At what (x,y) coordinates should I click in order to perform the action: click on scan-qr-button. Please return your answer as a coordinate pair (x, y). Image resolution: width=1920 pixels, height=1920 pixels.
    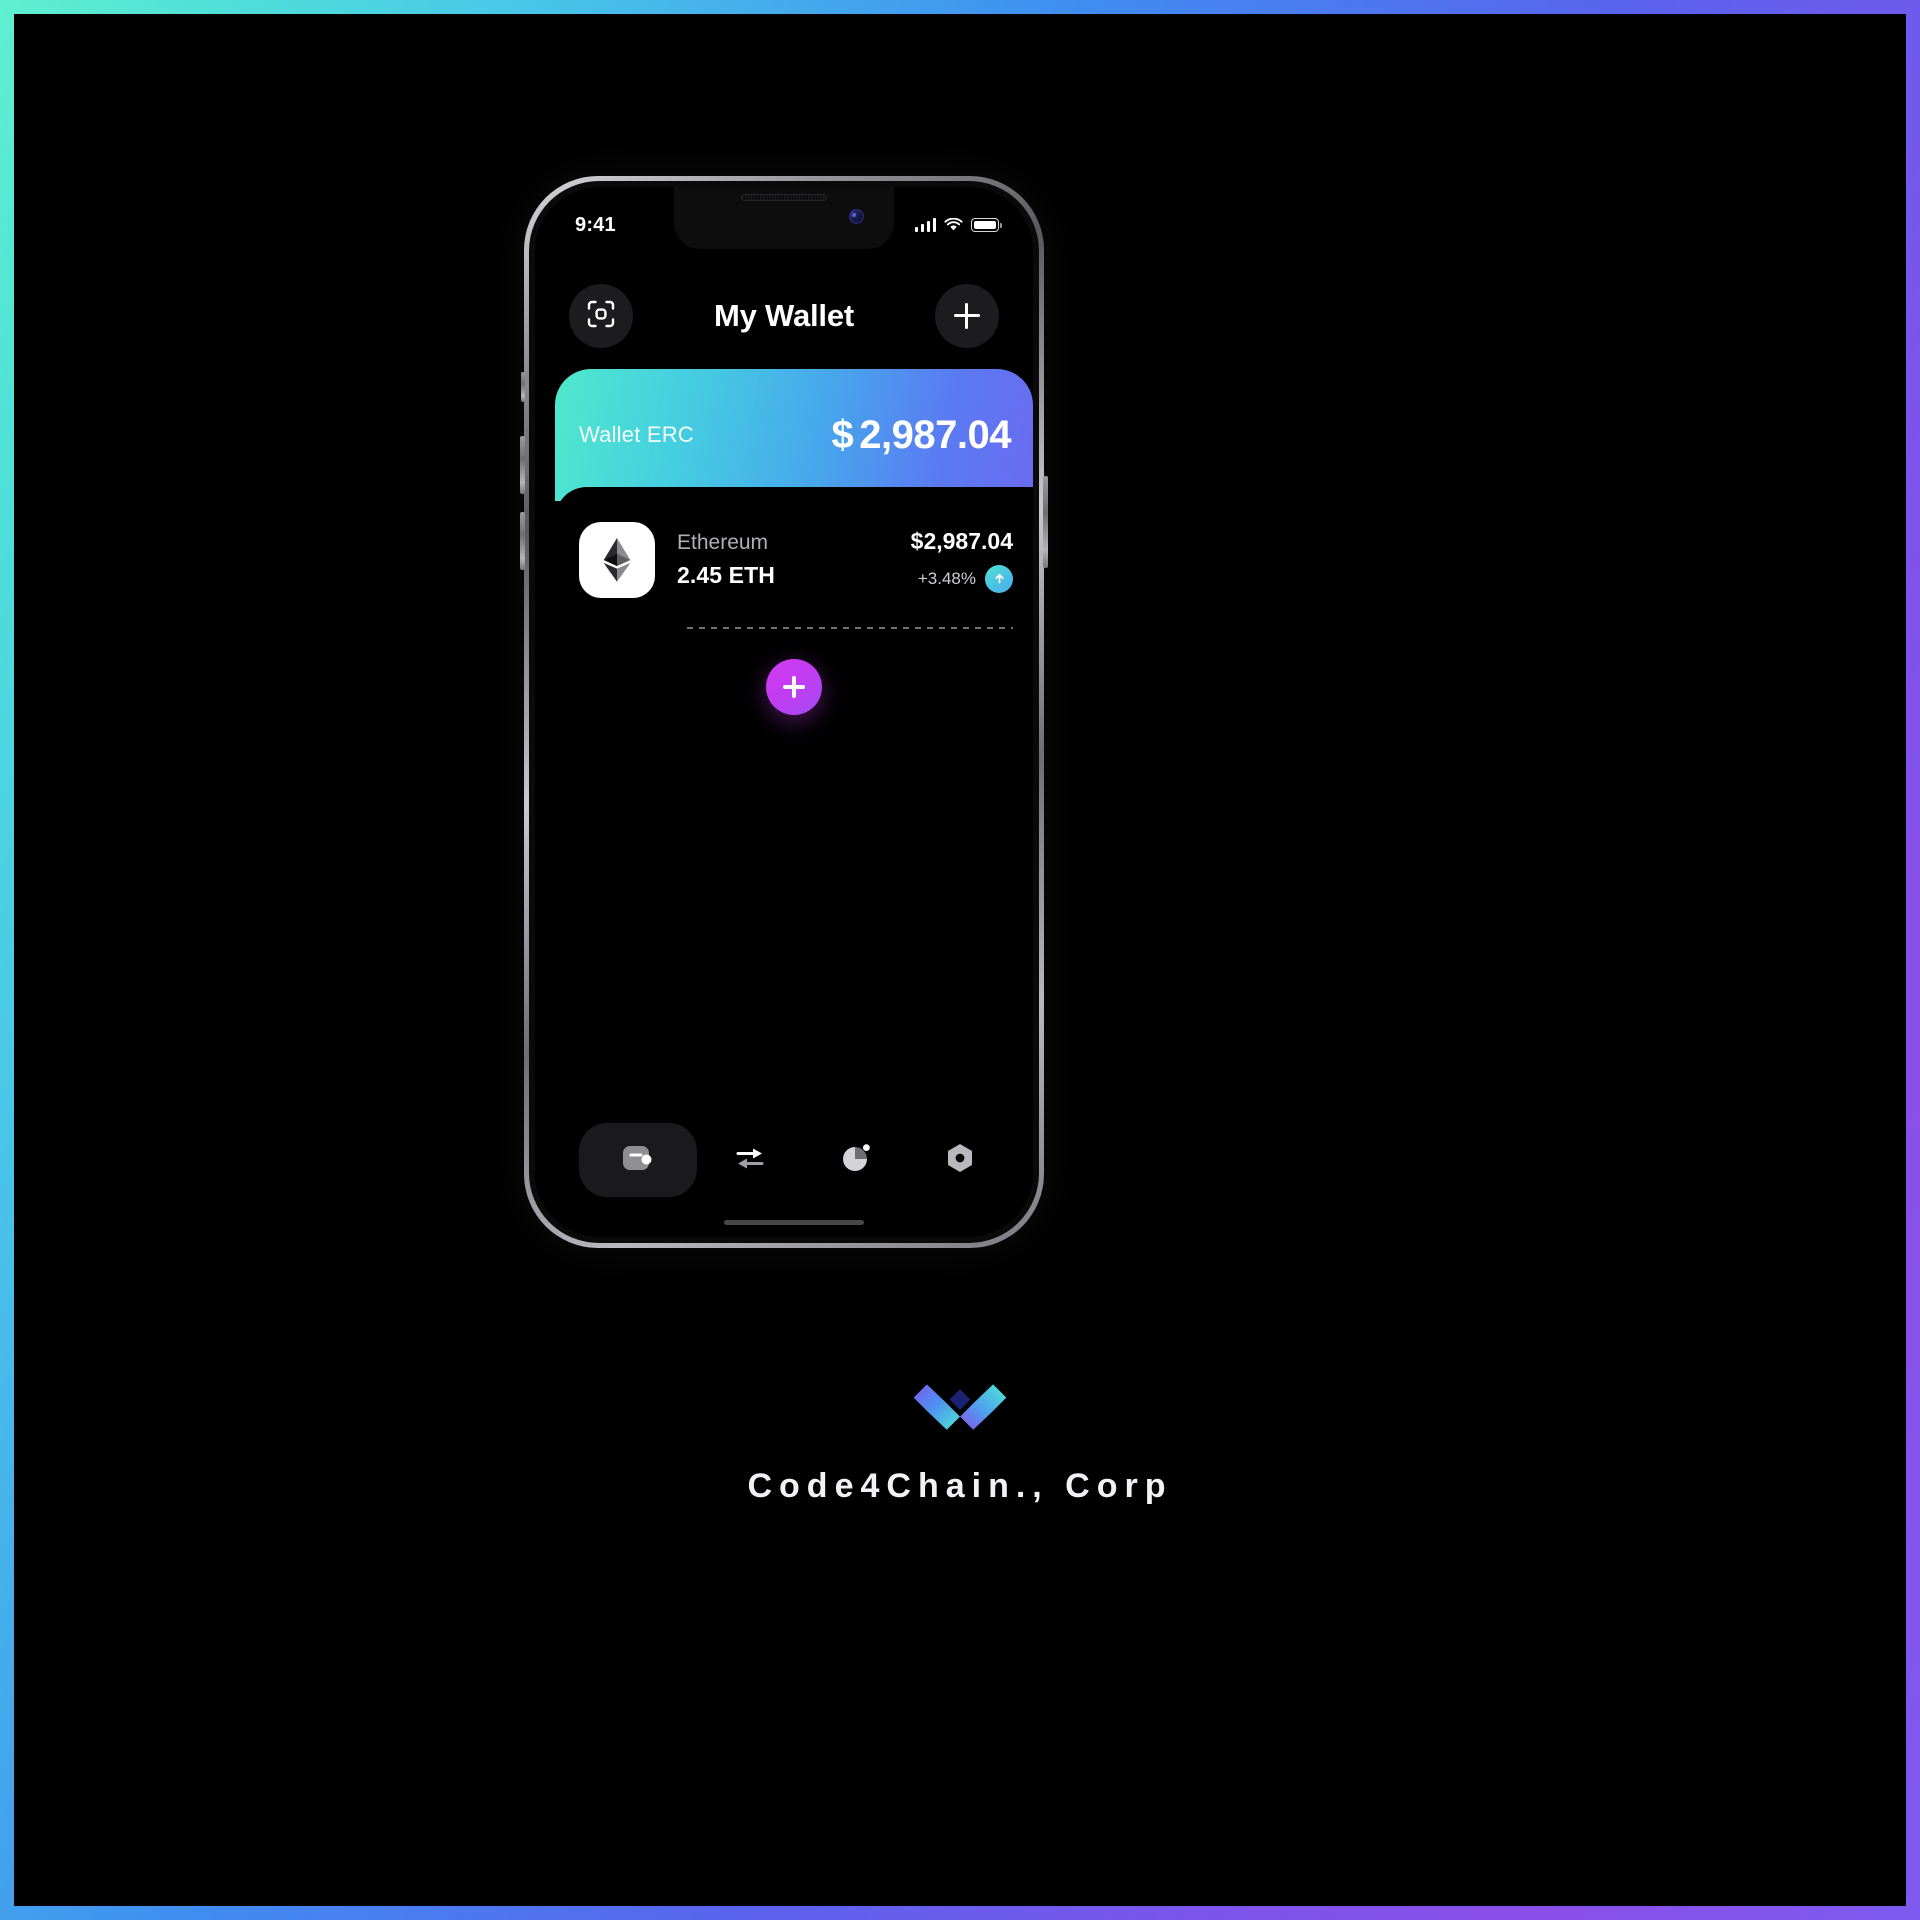
    Looking at the image, I should click on (601, 316).